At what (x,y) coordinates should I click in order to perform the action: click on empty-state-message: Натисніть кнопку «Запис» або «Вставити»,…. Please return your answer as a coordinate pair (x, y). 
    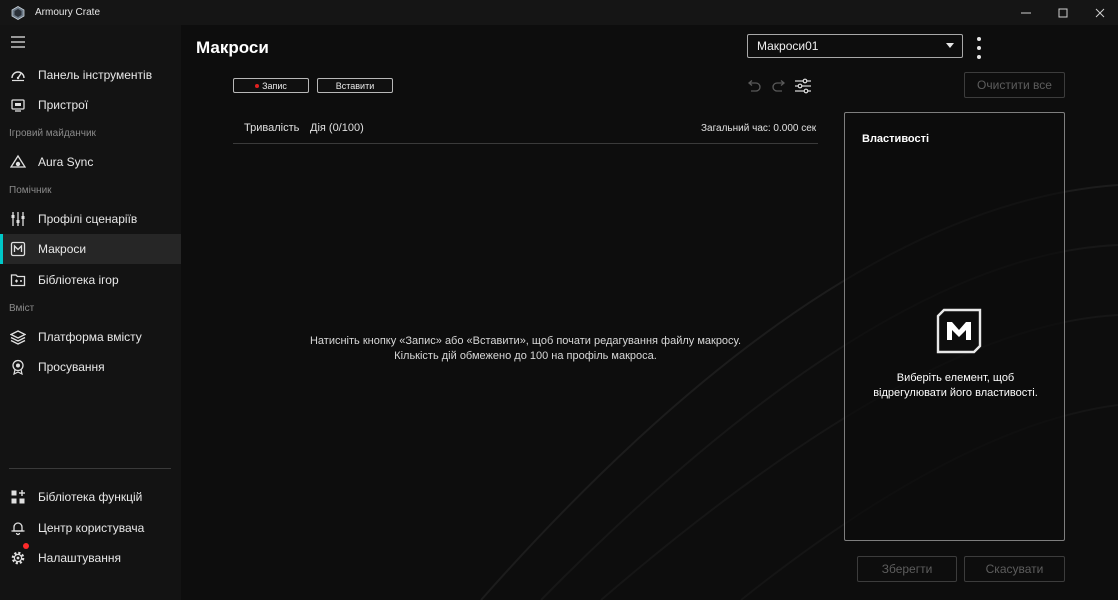
    Looking at the image, I should click on (525, 349).